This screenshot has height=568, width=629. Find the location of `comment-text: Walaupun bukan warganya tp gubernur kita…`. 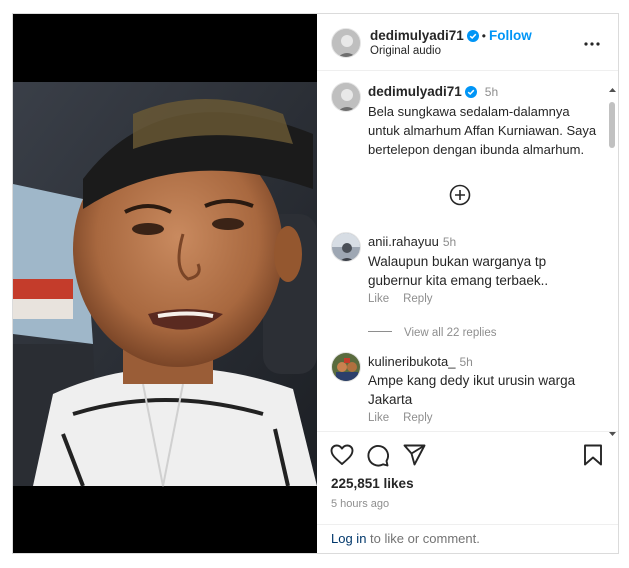

comment-text: Walaupun bukan warganya tp gubernur kita… is located at coordinates (458, 271).